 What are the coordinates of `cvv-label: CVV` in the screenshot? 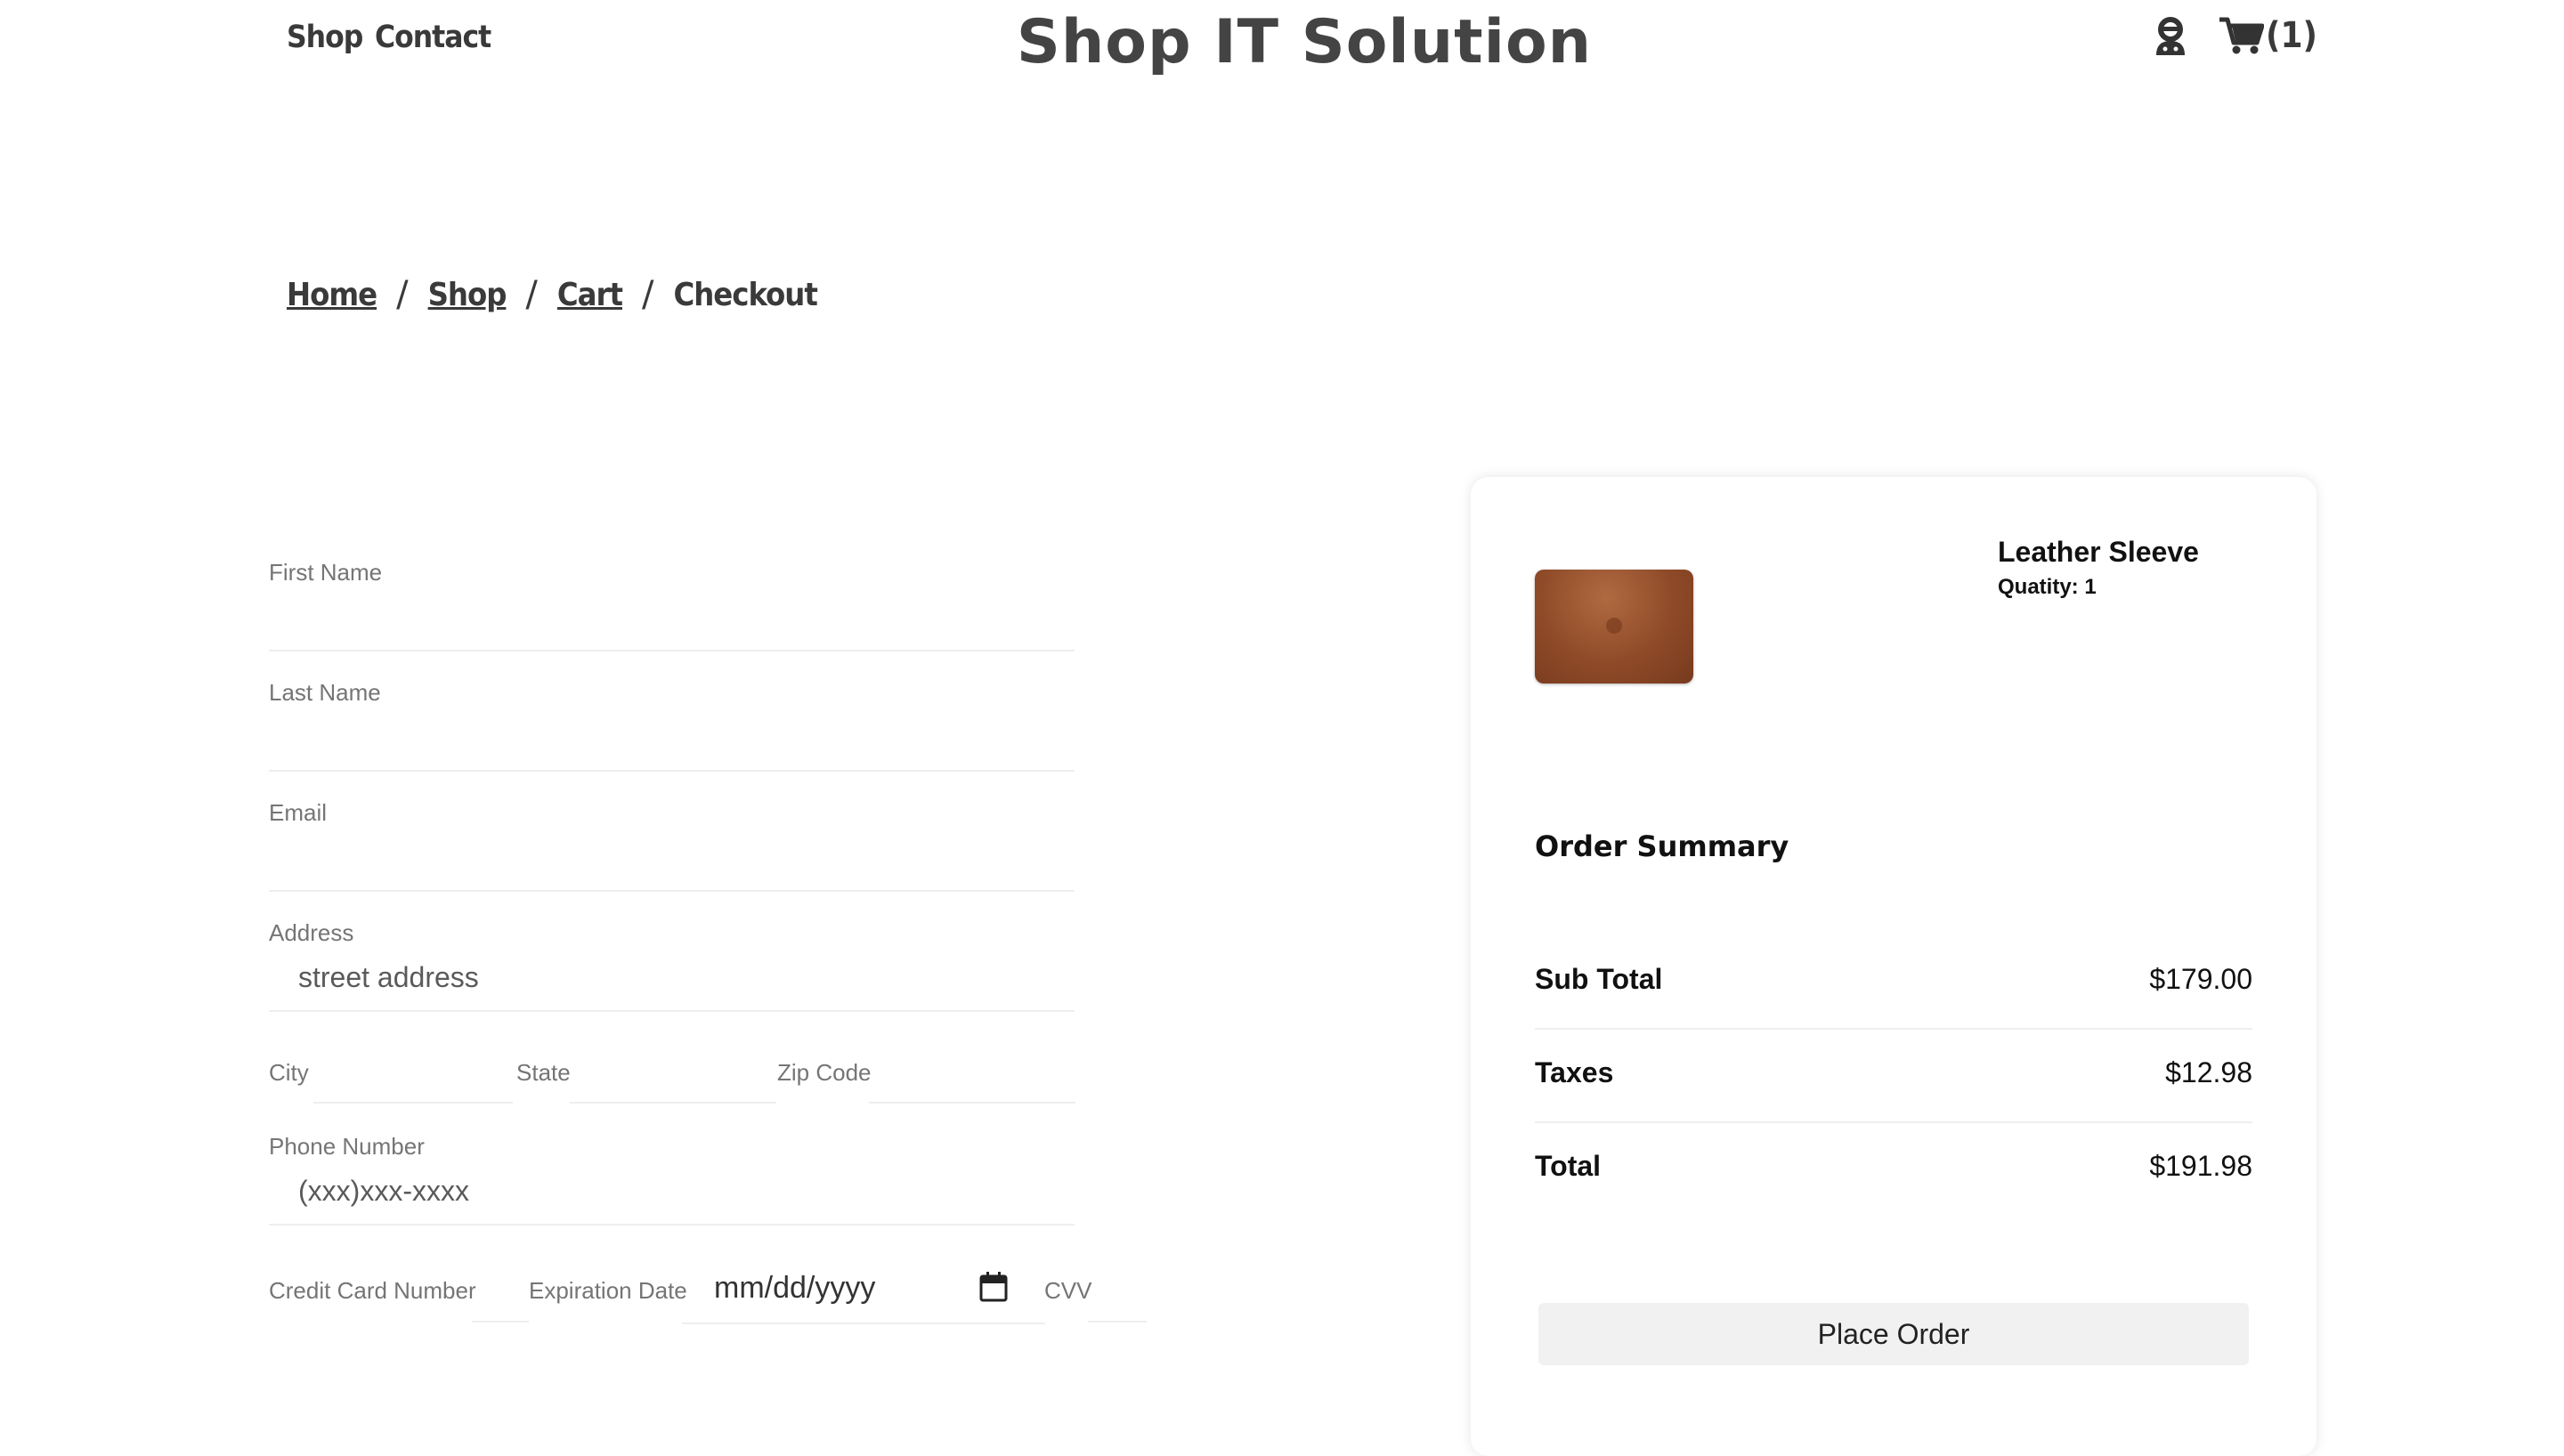 It's located at (1068, 1290).